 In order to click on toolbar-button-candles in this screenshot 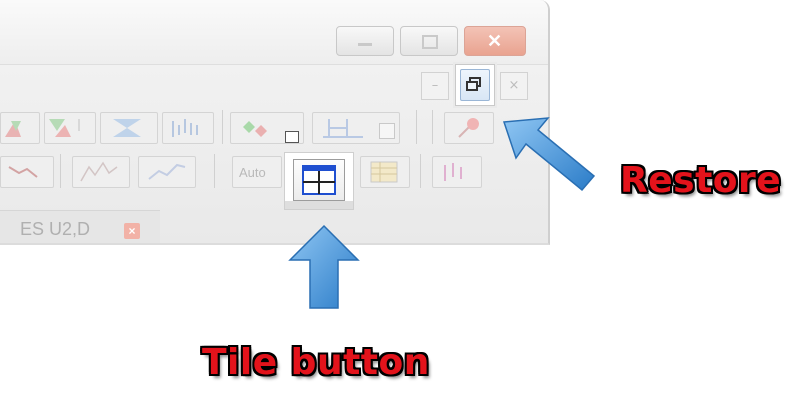, I will do `click(457, 172)`.